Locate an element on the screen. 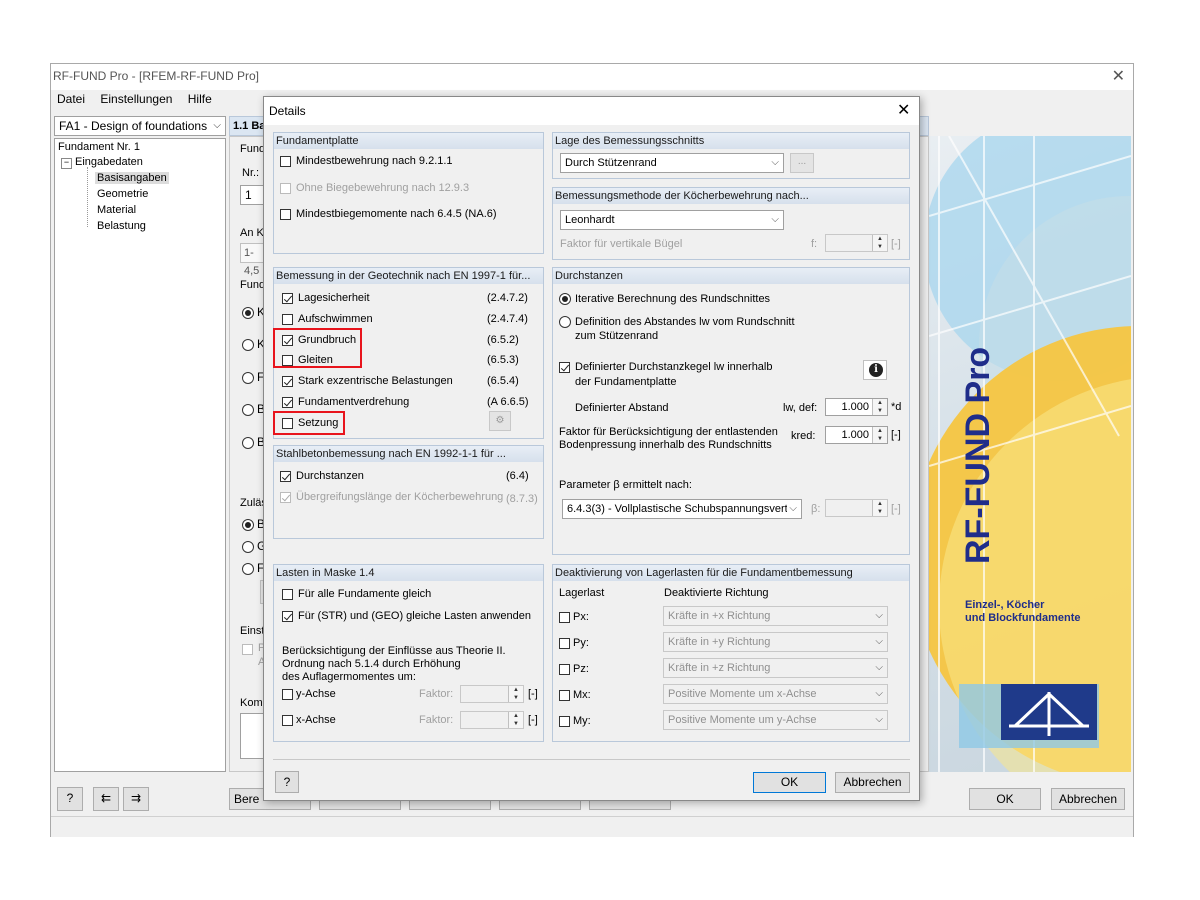 The width and height of the screenshot is (1200, 900). dialog-close-icon: ✕ is located at coordinates (903, 110).